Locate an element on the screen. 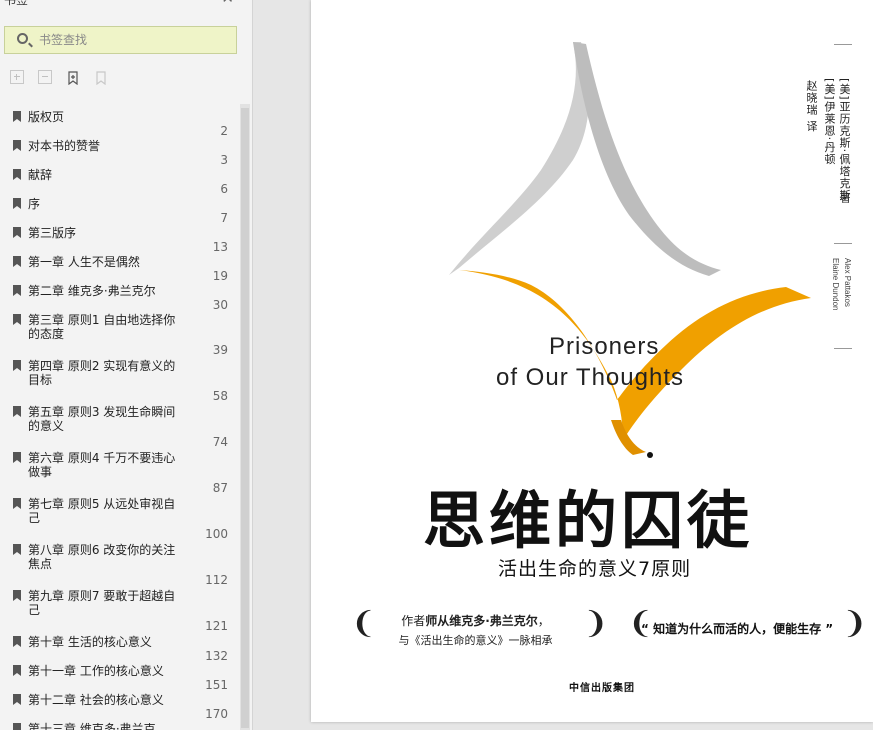 The image size is (873, 730). bookmark-page-number: 2 is located at coordinates (224, 131).